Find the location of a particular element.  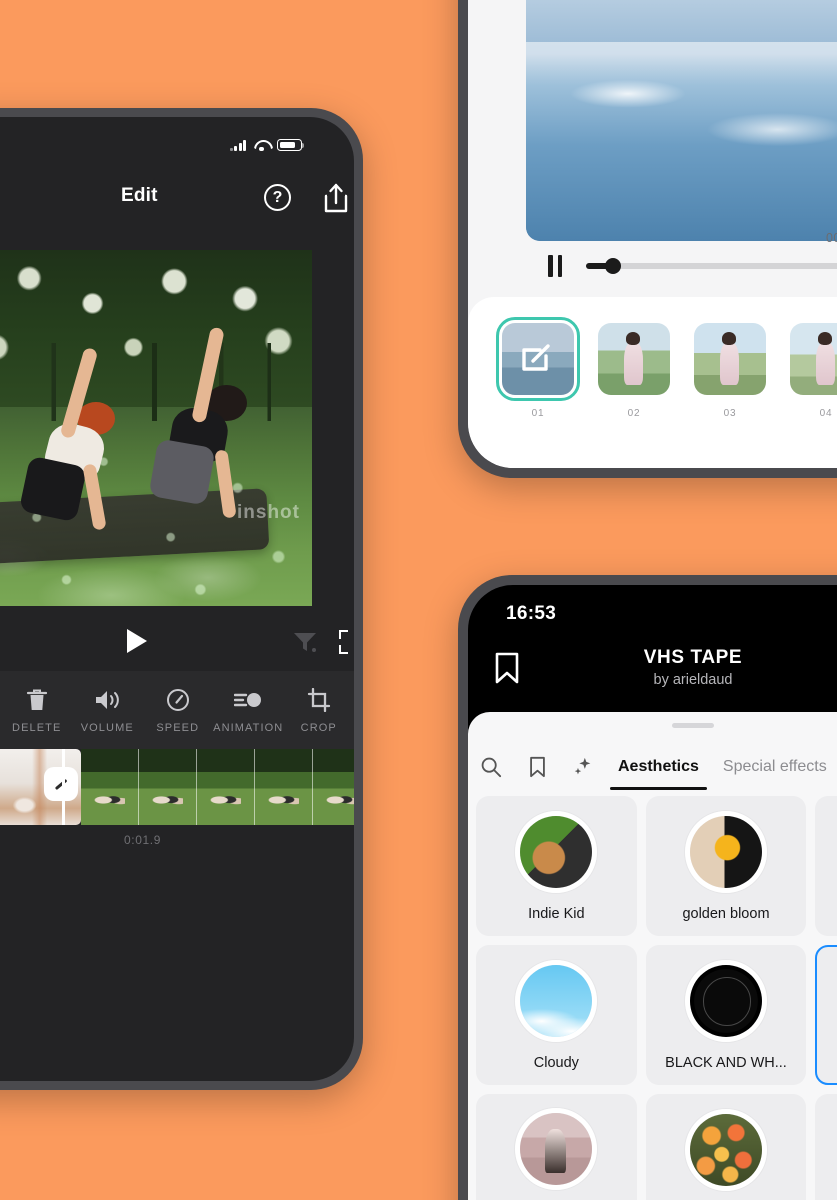

preview-watermark: inshot is located at coordinates (268, 512).